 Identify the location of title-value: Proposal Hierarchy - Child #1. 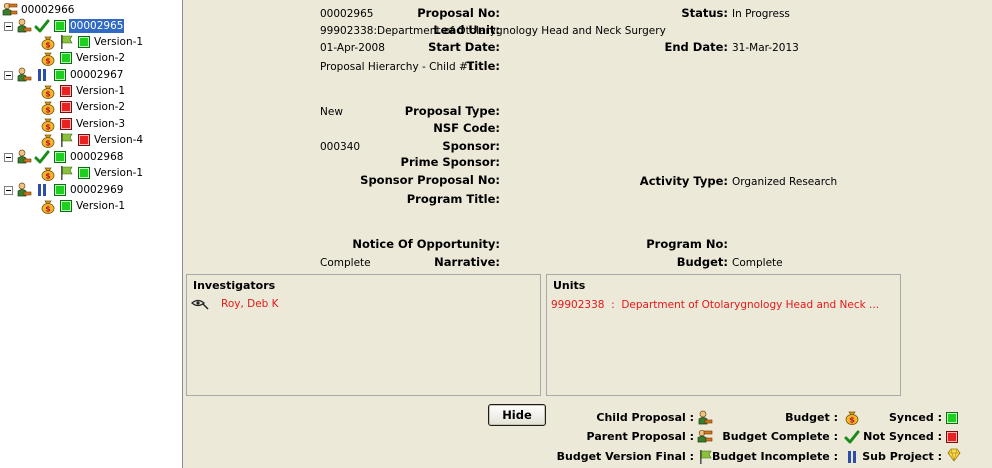
(397, 67).